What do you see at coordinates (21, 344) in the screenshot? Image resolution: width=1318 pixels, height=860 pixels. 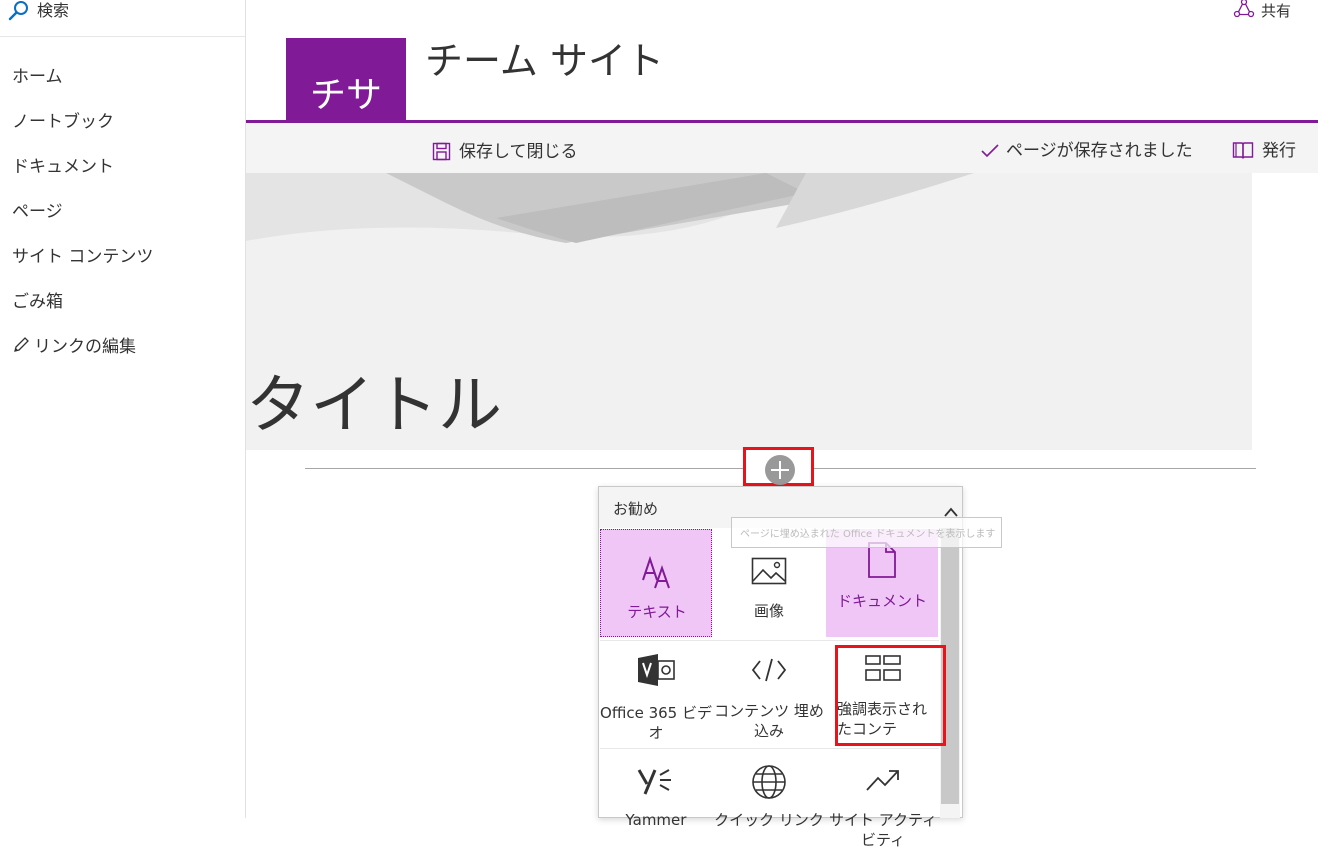 I see `pencil-icon` at bounding box center [21, 344].